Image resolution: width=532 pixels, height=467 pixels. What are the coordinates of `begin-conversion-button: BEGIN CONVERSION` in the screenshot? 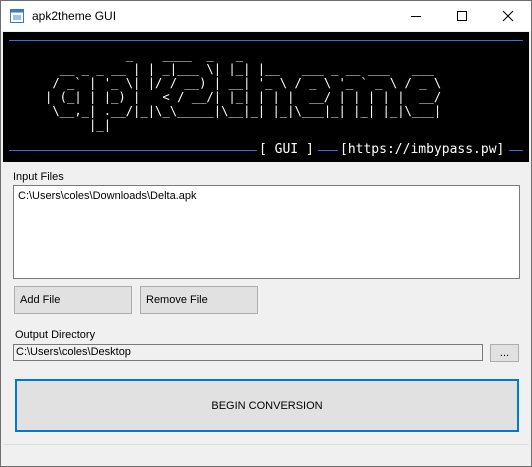 It's located at (267, 405).